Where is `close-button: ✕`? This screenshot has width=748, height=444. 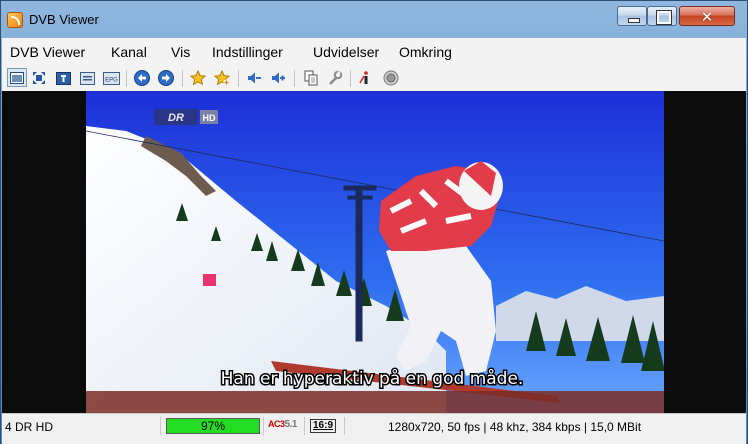 close-button: ✕ is located at coordinates (707, 16).